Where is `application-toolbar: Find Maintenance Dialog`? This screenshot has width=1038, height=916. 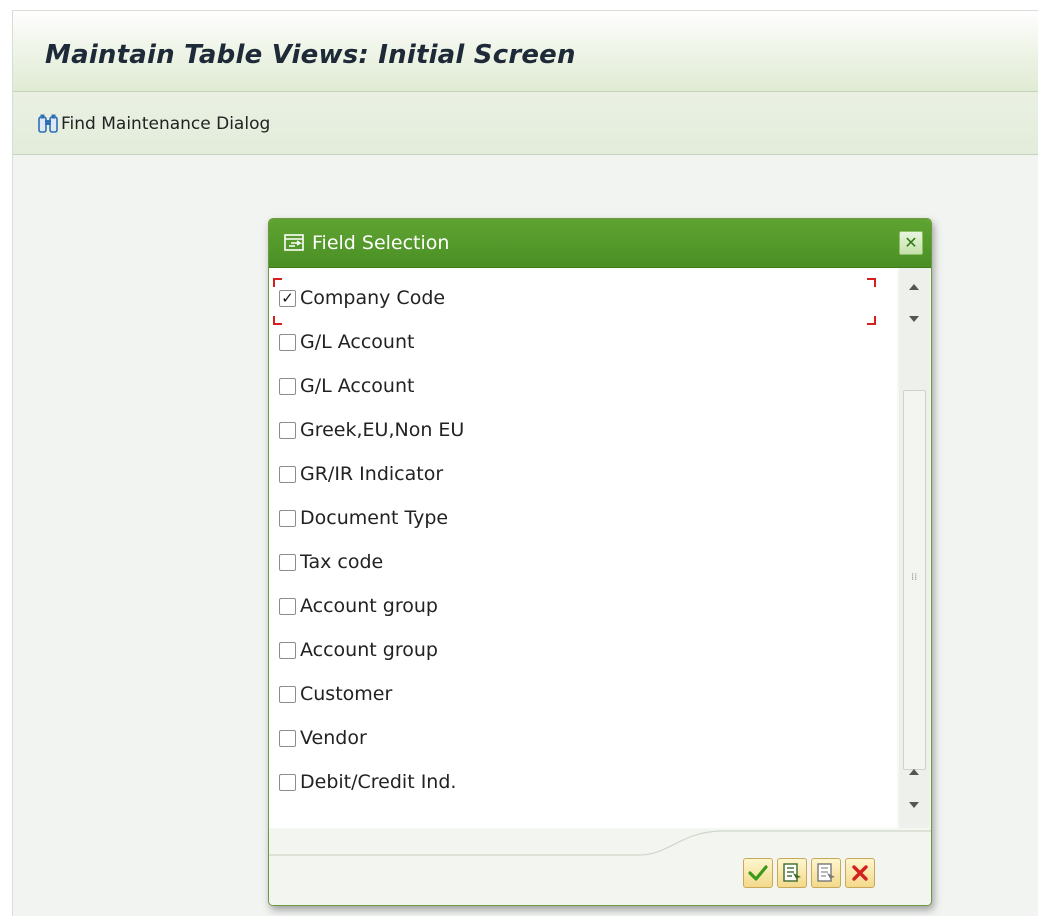
application-toolbar: Find Maintenance Dialog is located at coordinates (525, 123).